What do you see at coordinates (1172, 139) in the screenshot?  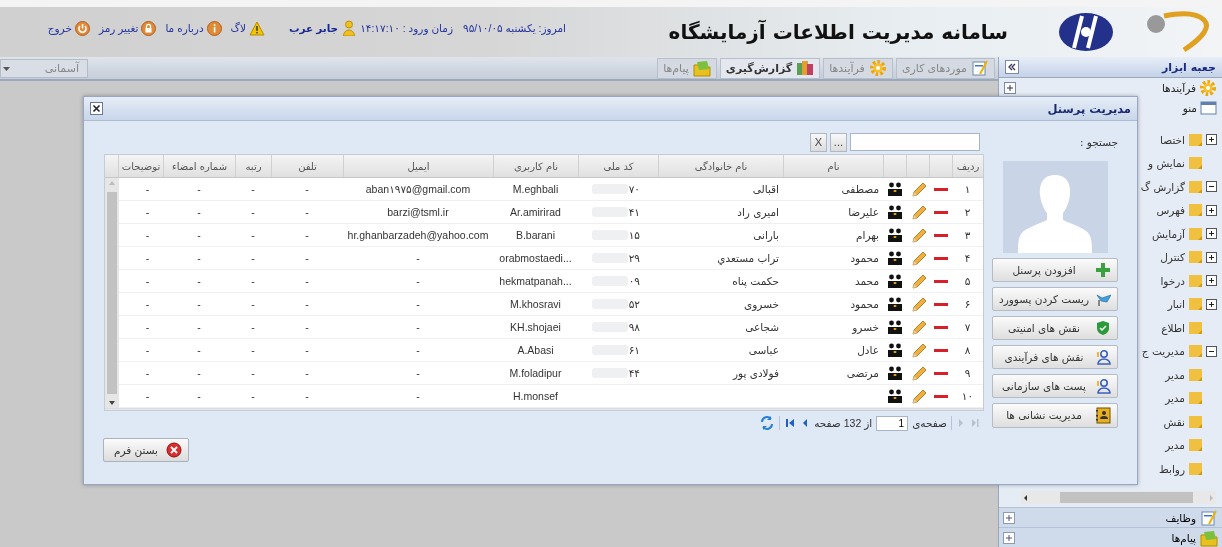 I see `tree-item: اختصا` at bounding box center [1172, 139].